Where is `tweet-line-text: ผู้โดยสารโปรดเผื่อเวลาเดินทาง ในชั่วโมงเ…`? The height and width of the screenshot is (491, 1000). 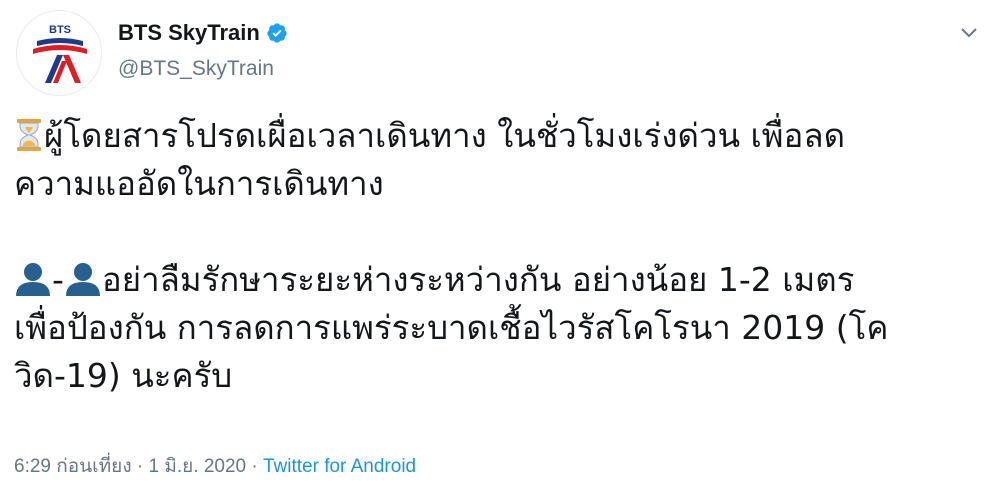 tweet-line-text: ผู้โดยสารโปรดเผื่อเวลาเดินทาง ในชั่วโมงเ… is located at coordinates (445, 135).